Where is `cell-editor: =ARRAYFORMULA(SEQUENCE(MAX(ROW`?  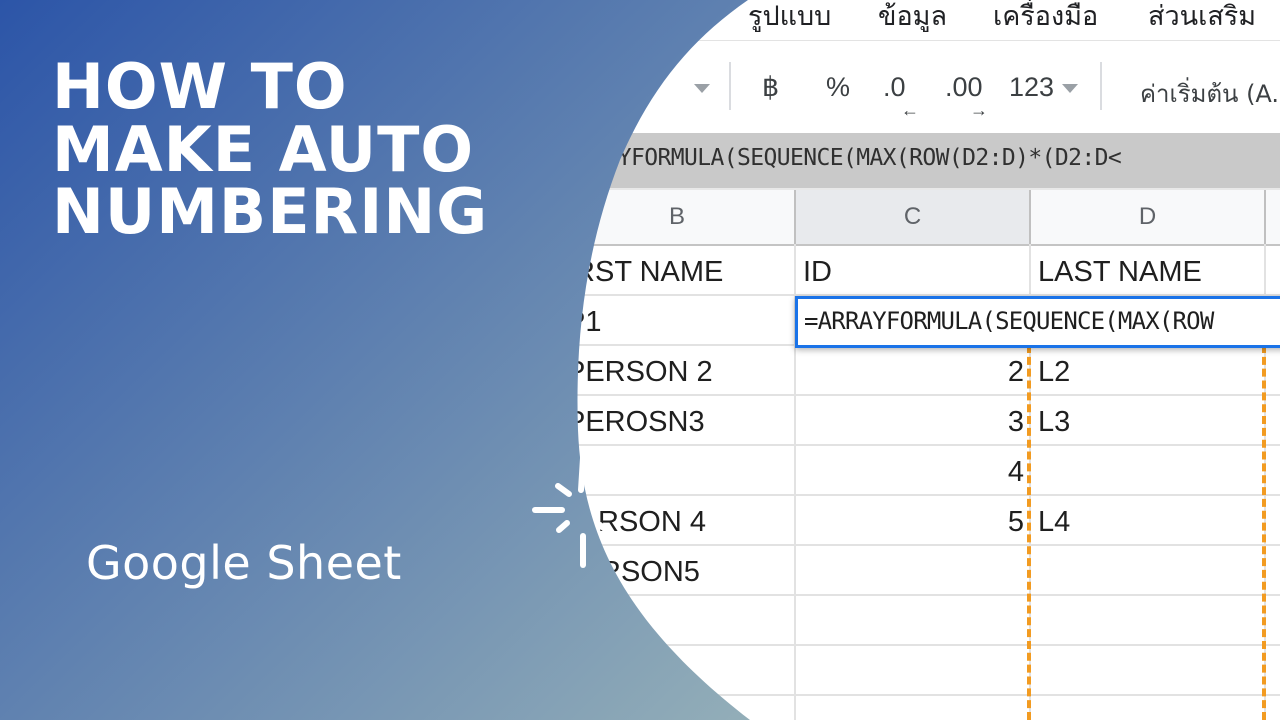 cell-editor: =ARRAYFORMULA(SEQUENCE(MAX(ROW is located at coordinates (1037, 322).